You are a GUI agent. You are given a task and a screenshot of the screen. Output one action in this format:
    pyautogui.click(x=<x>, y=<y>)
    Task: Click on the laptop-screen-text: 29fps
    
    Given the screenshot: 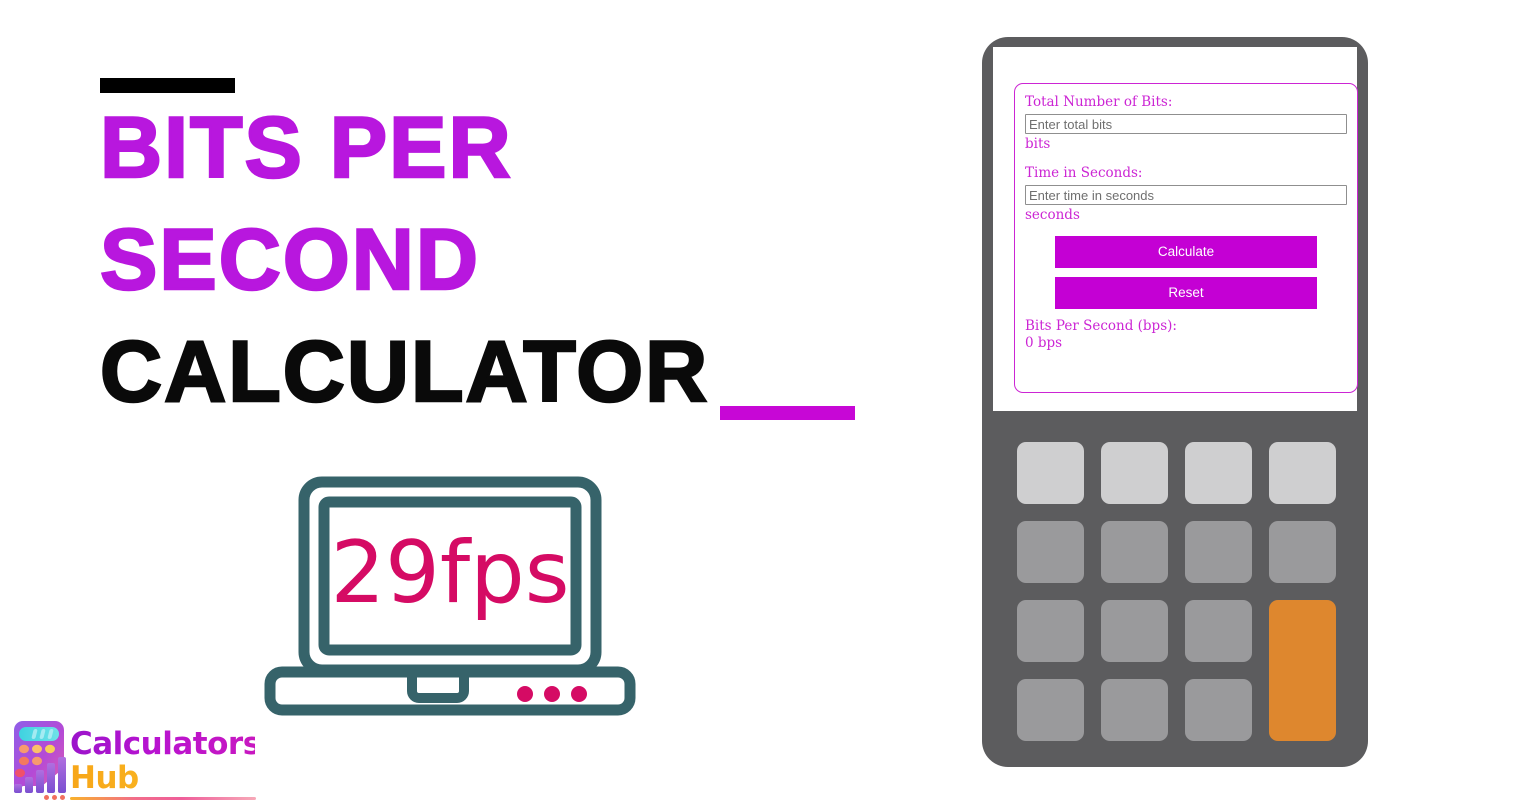 What is the action you would take?
    pyautogui.click(x=449, y=573)
    